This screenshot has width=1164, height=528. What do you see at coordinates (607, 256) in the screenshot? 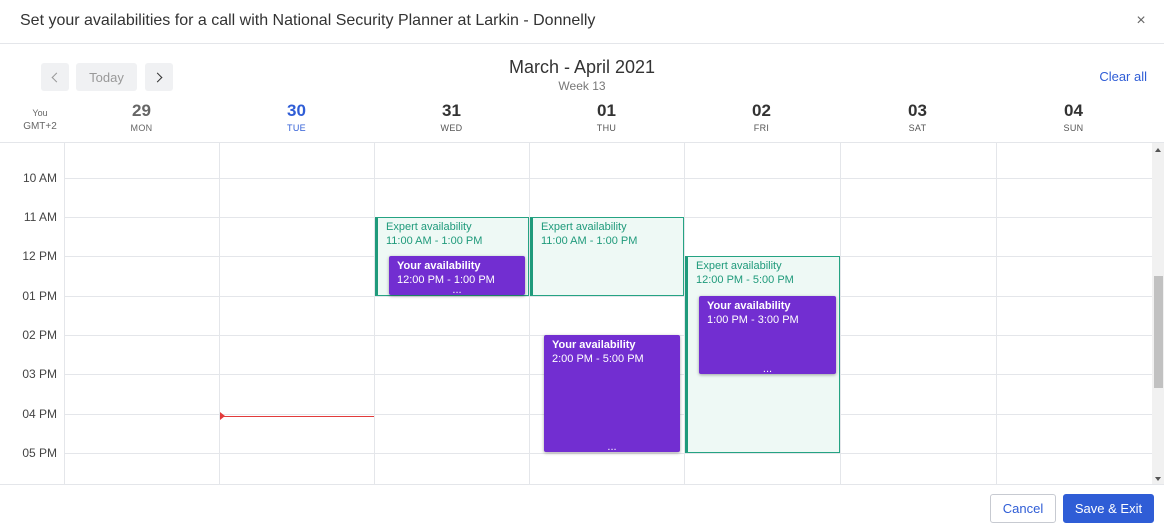
I see `expert-availability-thu: Expert availability 11:00 AM - 1:00 PM` at bounding box center [607, 256].